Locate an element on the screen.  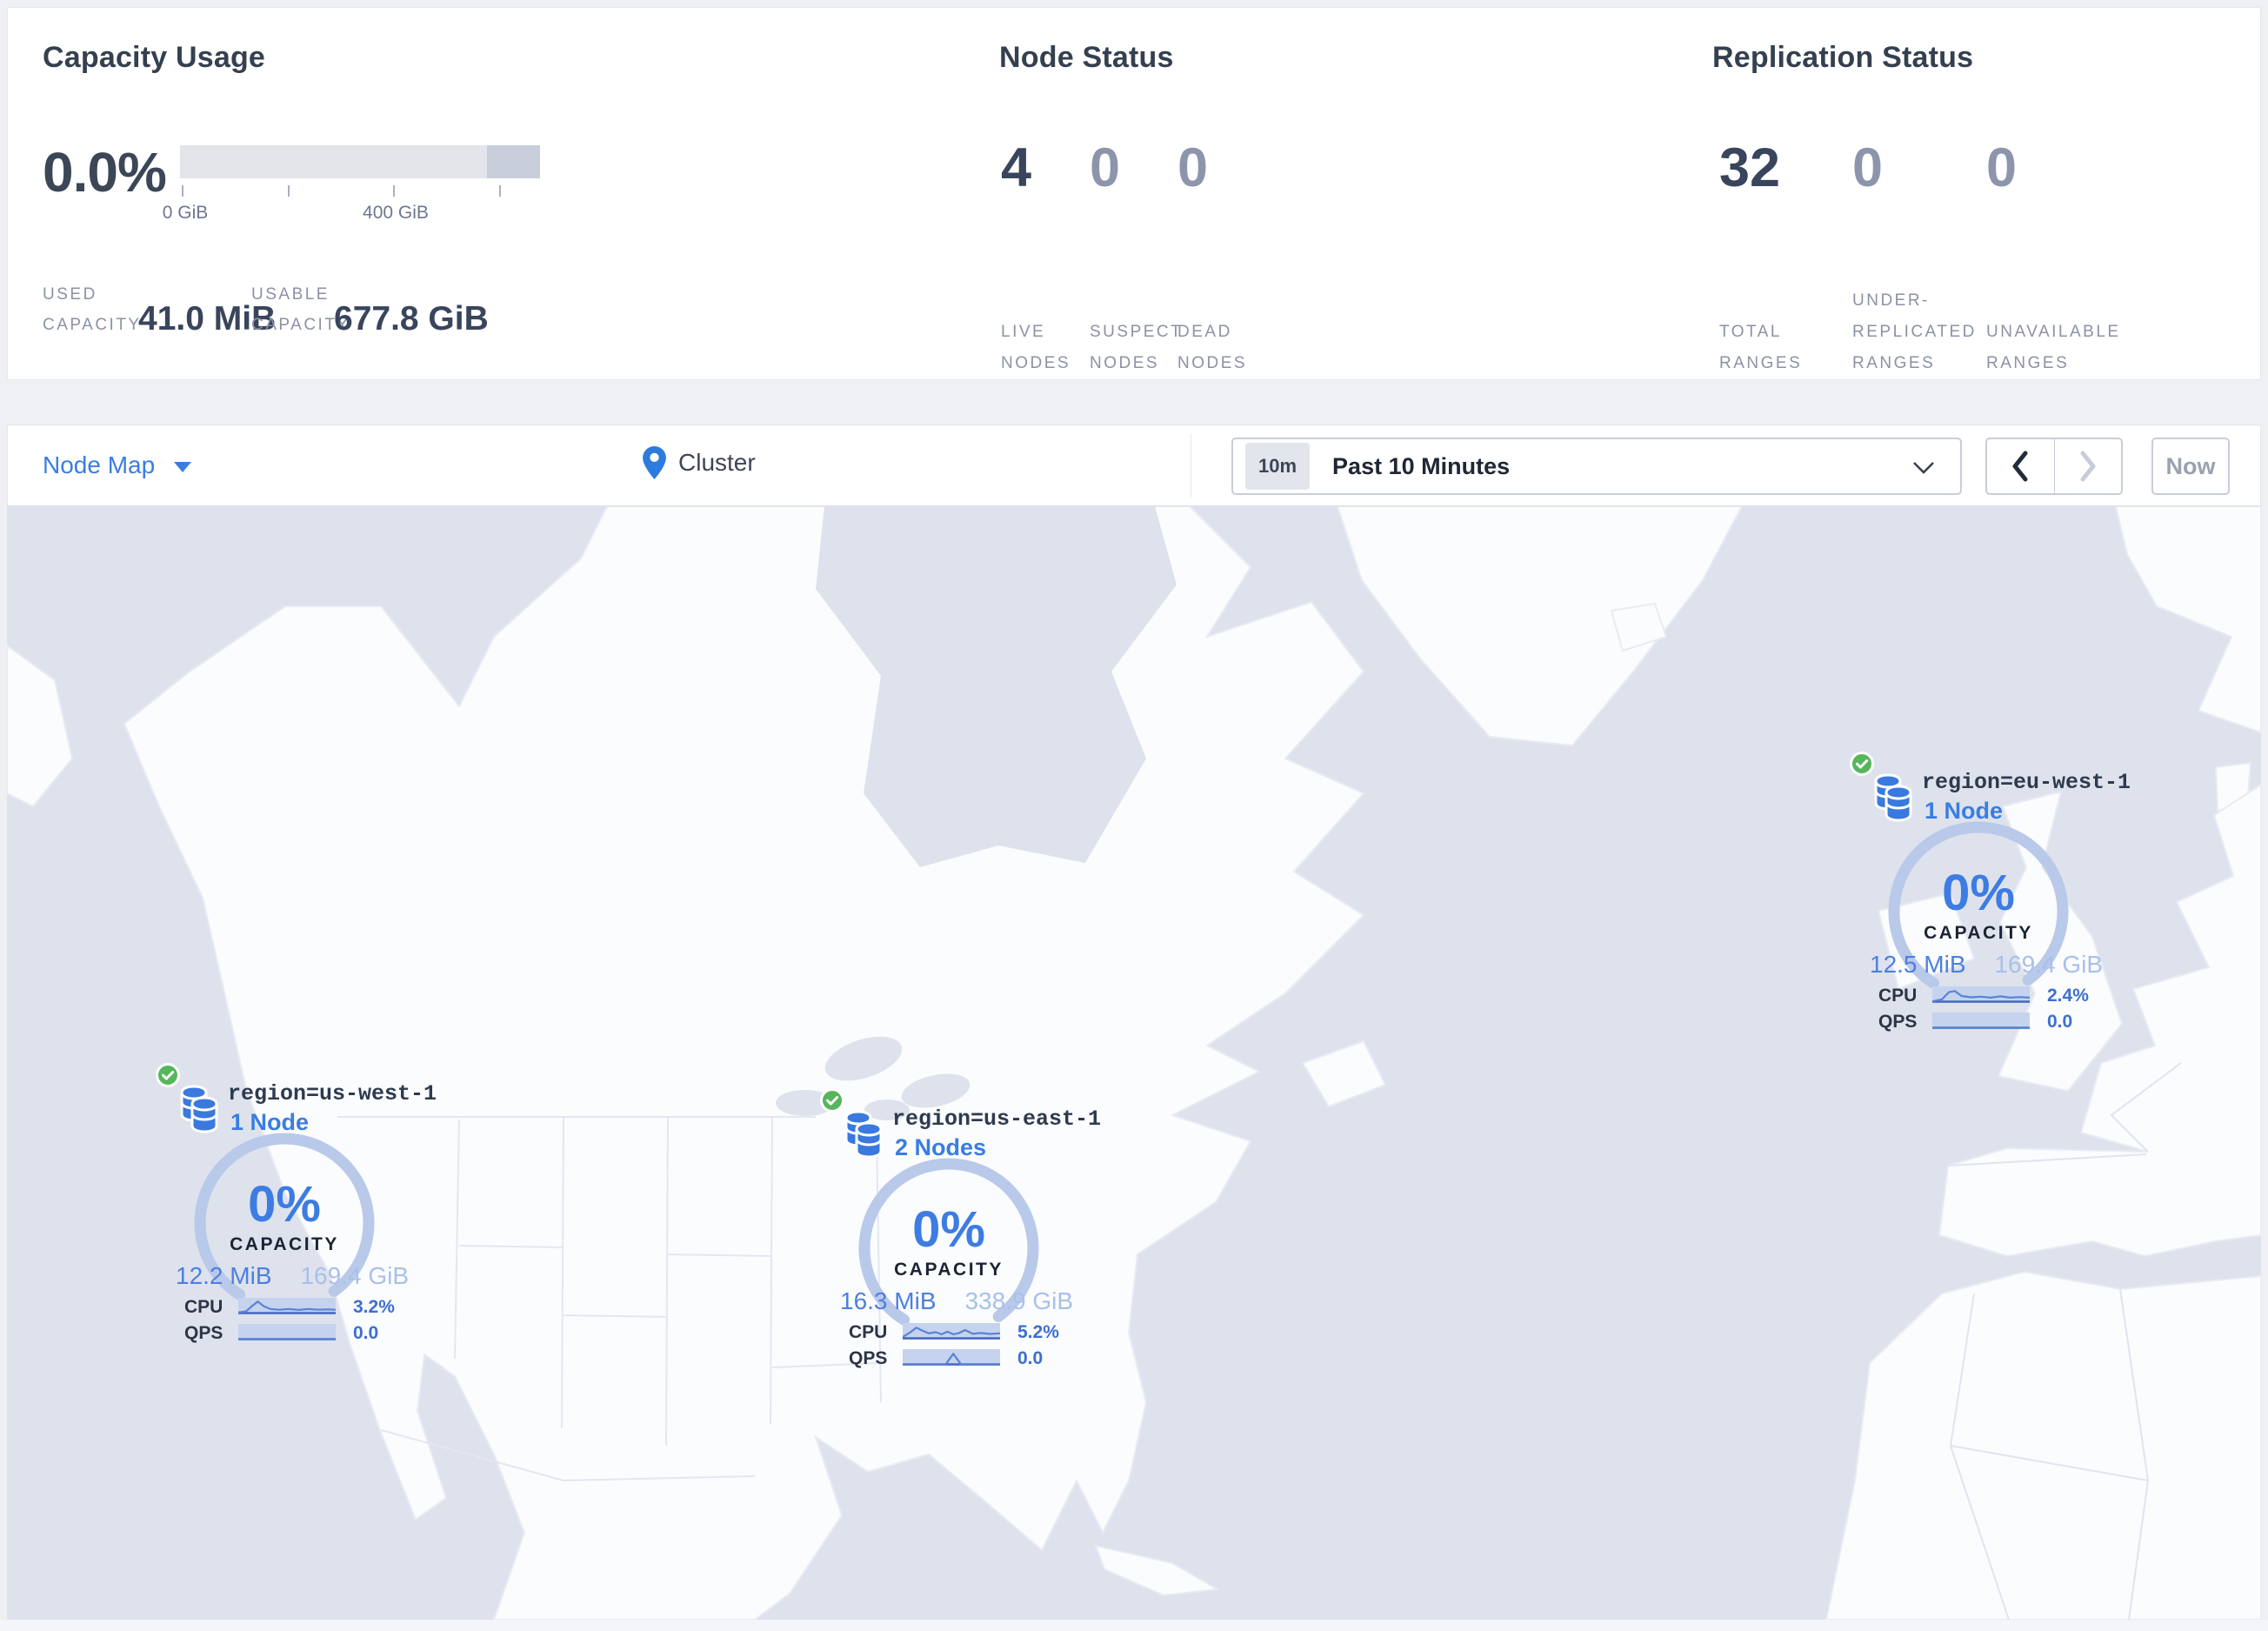
chevron-down-icon is located at coordinates (1923, 468).